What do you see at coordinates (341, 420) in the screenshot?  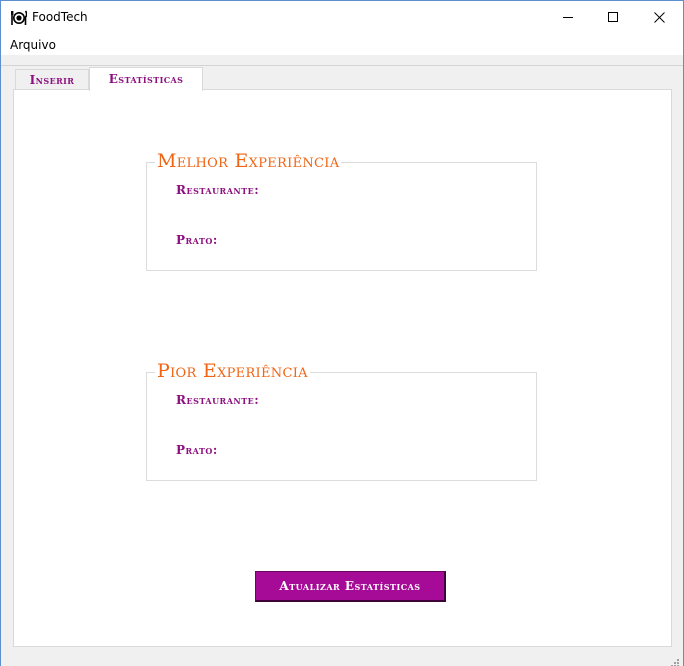 I see `worst-experience-group: Pior Experiência Restaurante: Prato:` at bounding box center [341, 420].